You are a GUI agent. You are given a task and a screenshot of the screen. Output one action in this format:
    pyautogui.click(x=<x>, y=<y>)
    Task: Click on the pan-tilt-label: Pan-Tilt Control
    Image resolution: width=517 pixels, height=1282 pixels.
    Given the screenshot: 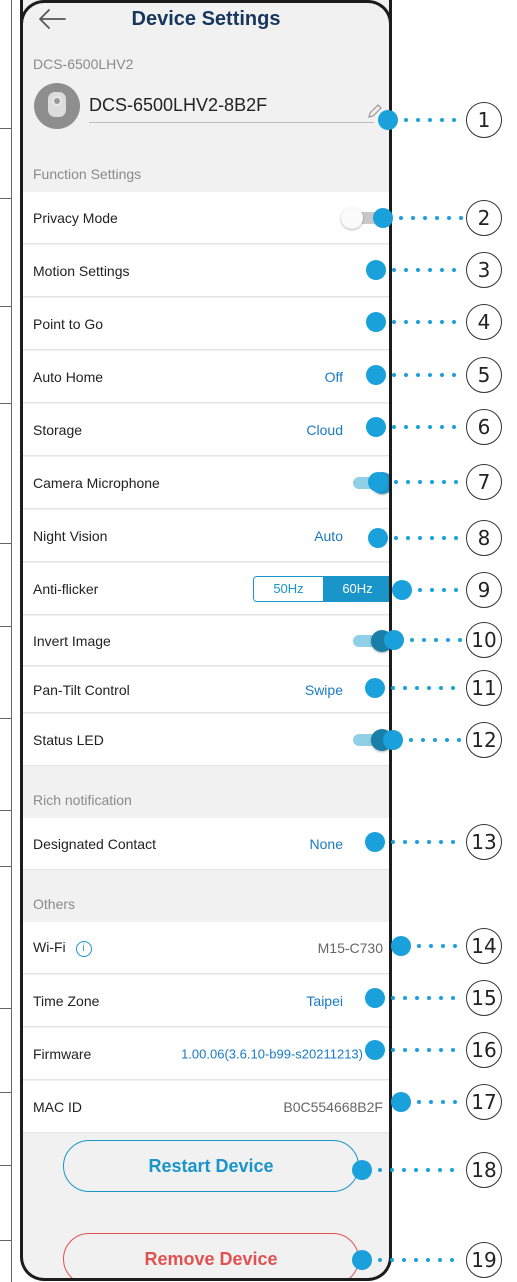 What is the action you would take?
    pyautogui.click(x=81, y=689)
    